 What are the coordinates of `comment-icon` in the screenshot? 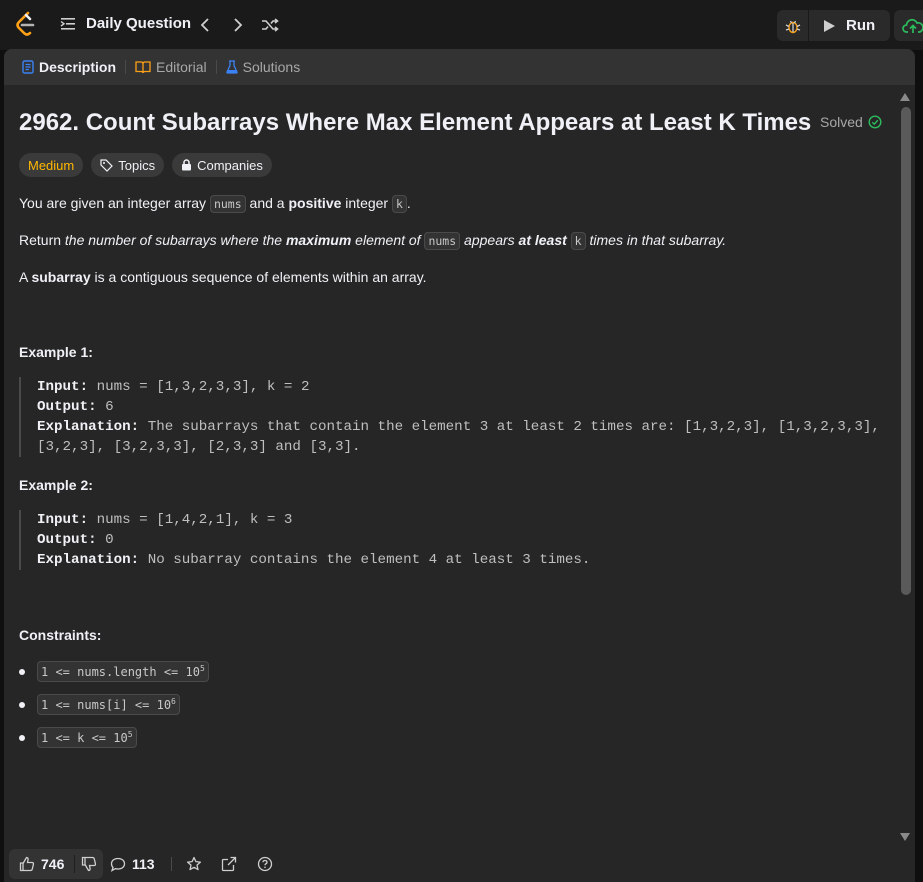 It's located at (118, 864).